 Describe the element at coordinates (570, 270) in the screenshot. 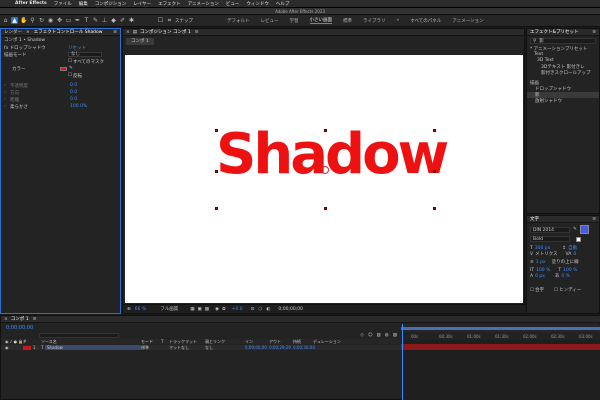

I see `hscale-value: 100 %` at that location.